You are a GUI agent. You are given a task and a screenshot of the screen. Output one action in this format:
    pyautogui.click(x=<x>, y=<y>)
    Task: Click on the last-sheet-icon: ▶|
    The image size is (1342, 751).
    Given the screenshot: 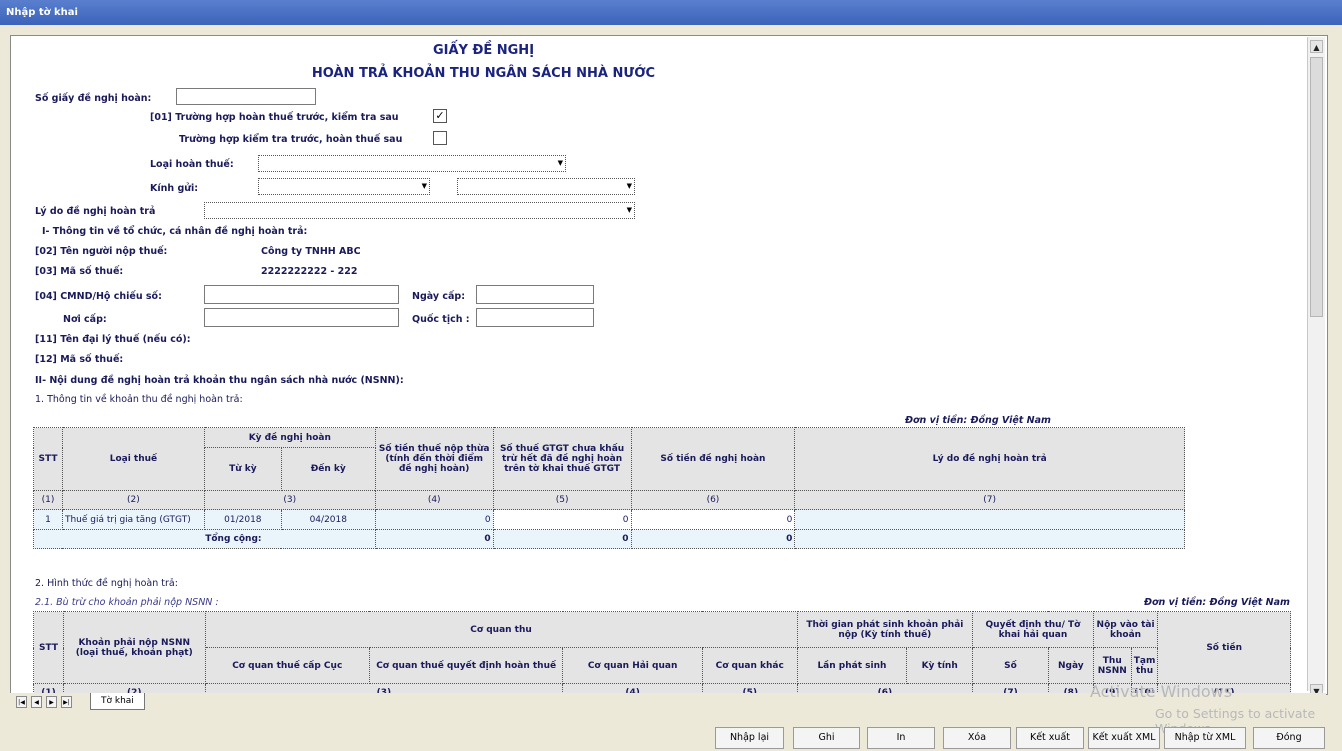 What is the action you would take?
    pyautogui.click(x=66, y=702)
    